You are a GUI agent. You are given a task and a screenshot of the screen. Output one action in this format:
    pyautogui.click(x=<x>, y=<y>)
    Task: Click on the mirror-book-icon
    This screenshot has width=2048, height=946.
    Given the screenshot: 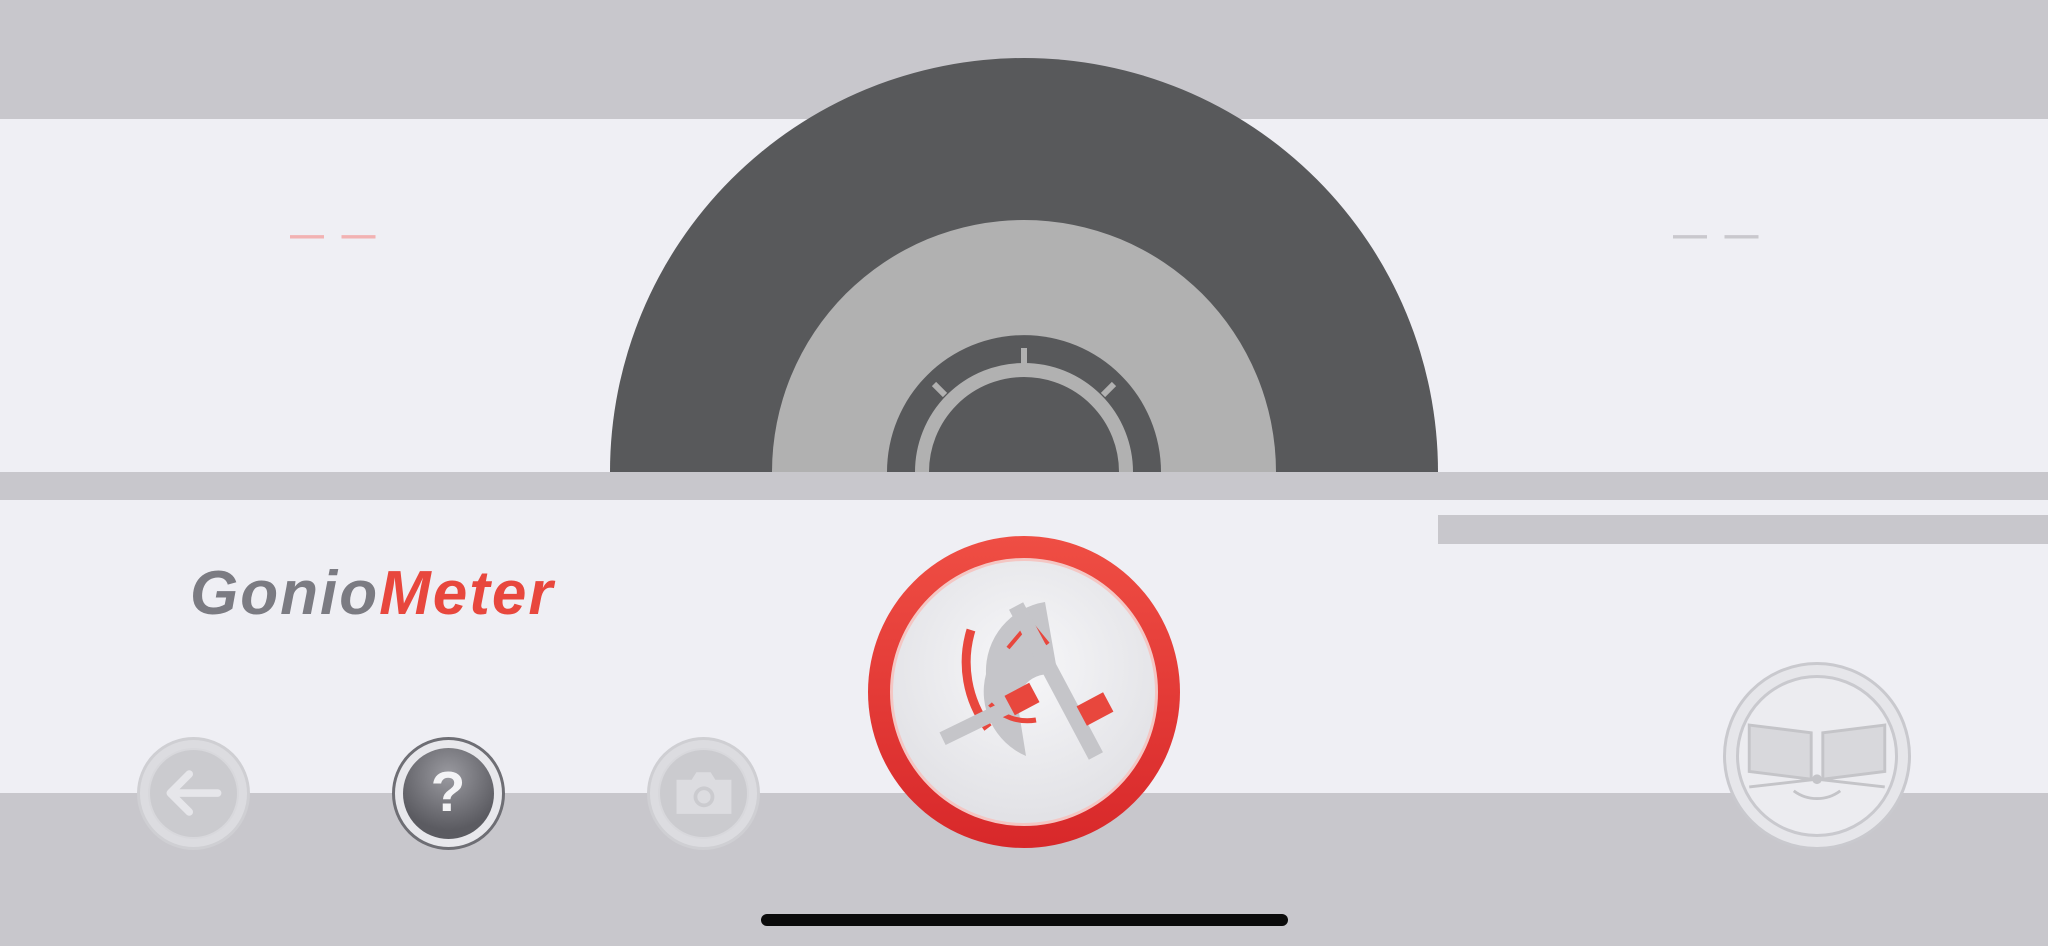 What is the action you would take?
    pyautogui.click(x=1817, y=762)
    